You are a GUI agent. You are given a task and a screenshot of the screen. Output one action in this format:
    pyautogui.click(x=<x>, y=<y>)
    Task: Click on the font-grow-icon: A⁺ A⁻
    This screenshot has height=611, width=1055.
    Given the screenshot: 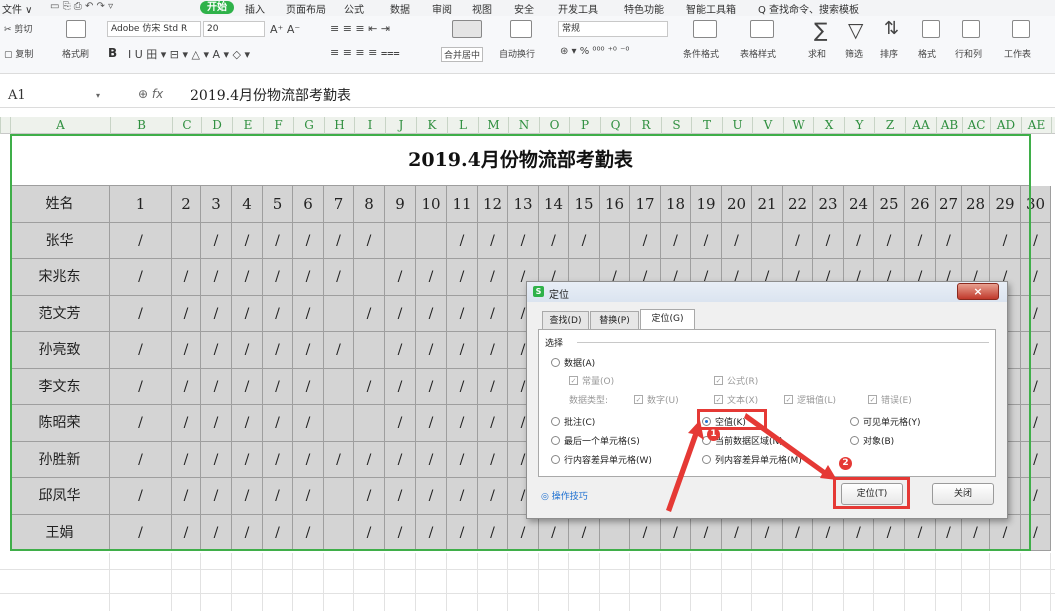 What is the action you would take?
    pyautogui.click(x=285, y=29)
    